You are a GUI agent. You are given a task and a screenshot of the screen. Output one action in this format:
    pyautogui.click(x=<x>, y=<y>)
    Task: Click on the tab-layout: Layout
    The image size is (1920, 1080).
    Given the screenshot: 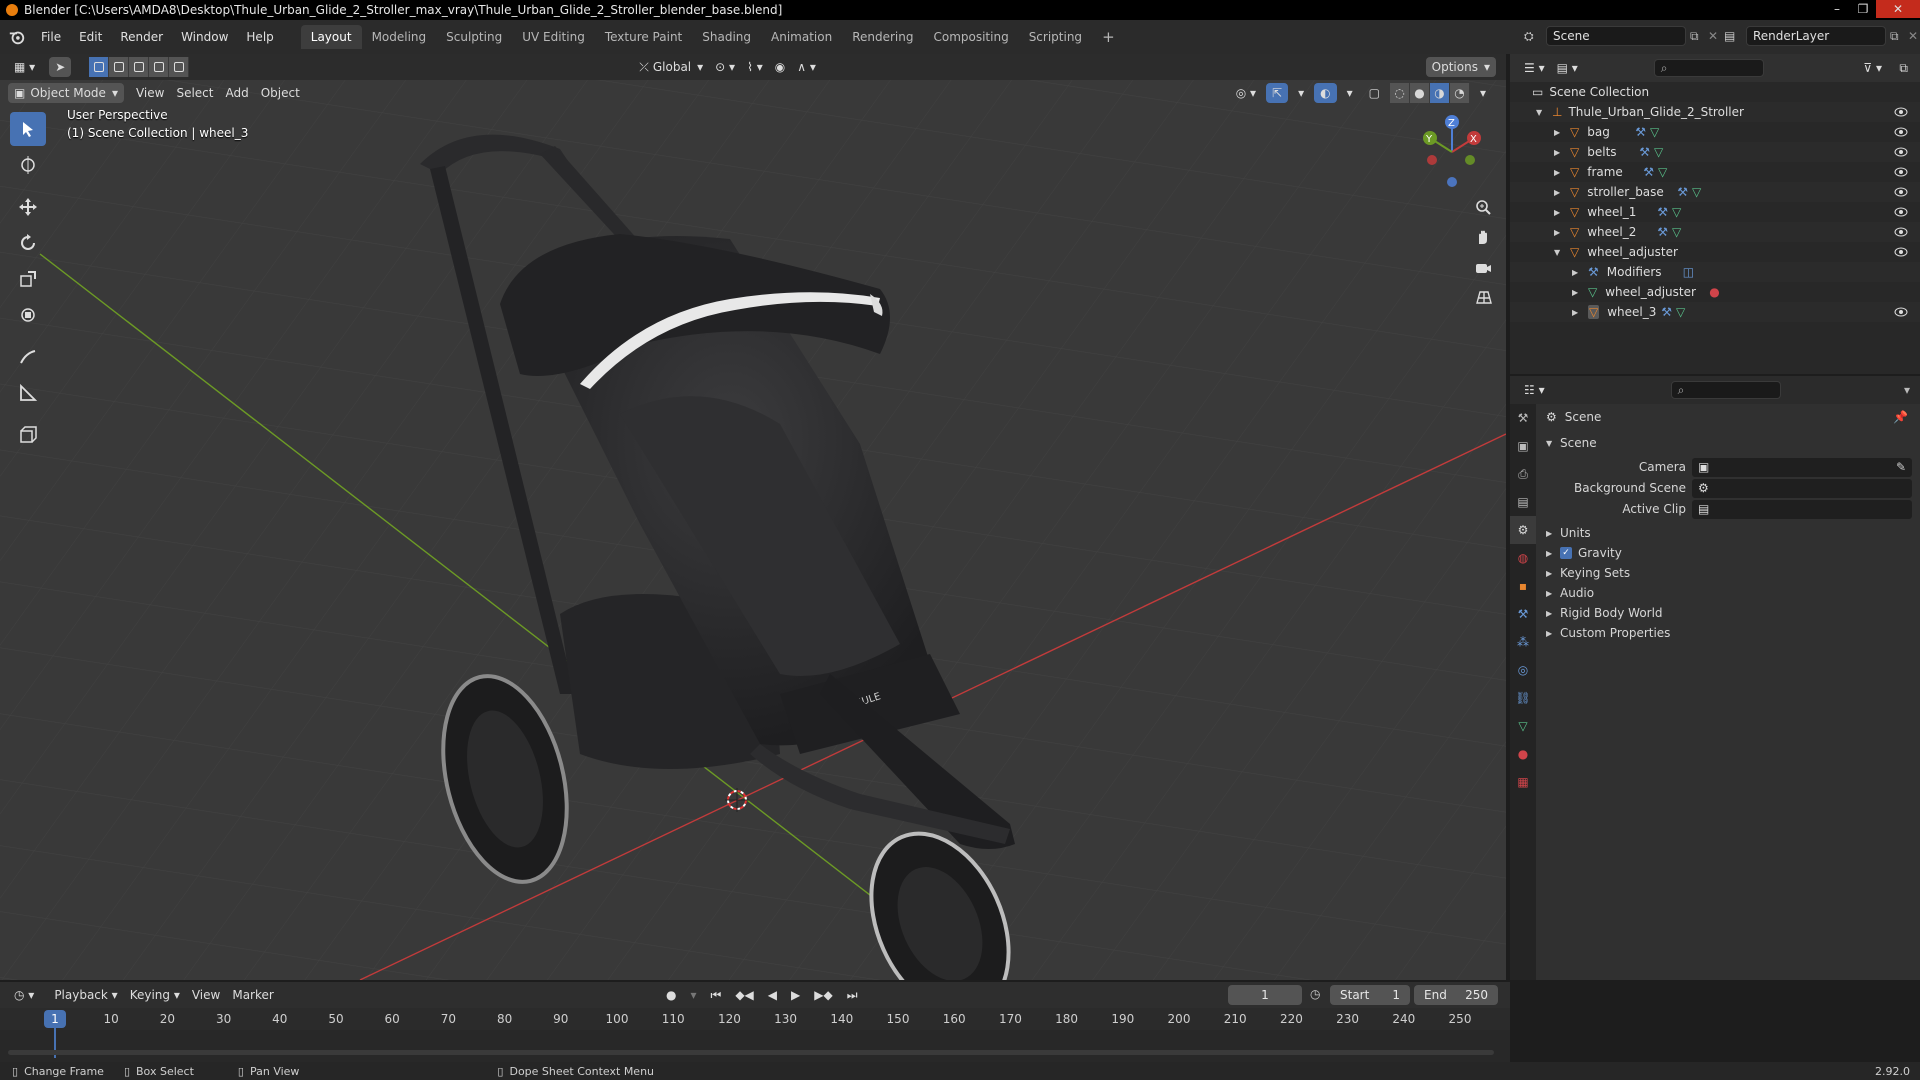 What is the action you would take?
    pyautogui.click(x=331, y=37)
    